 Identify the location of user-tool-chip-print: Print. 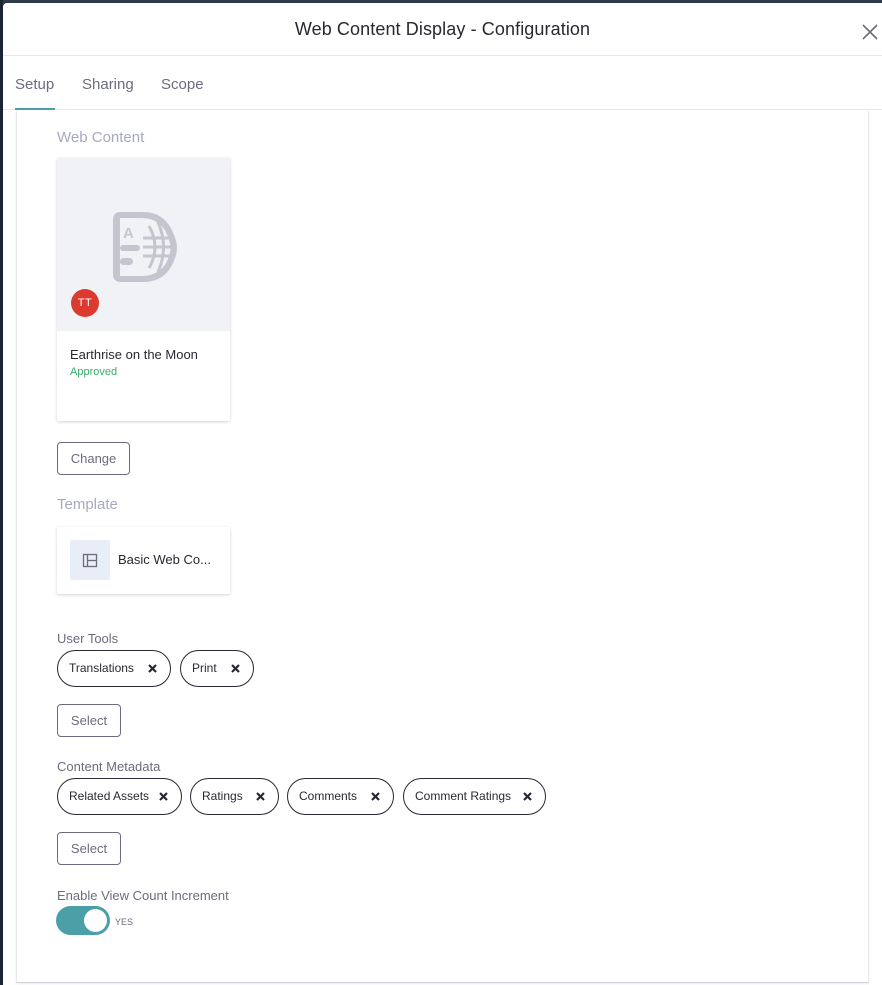
(217, 668).